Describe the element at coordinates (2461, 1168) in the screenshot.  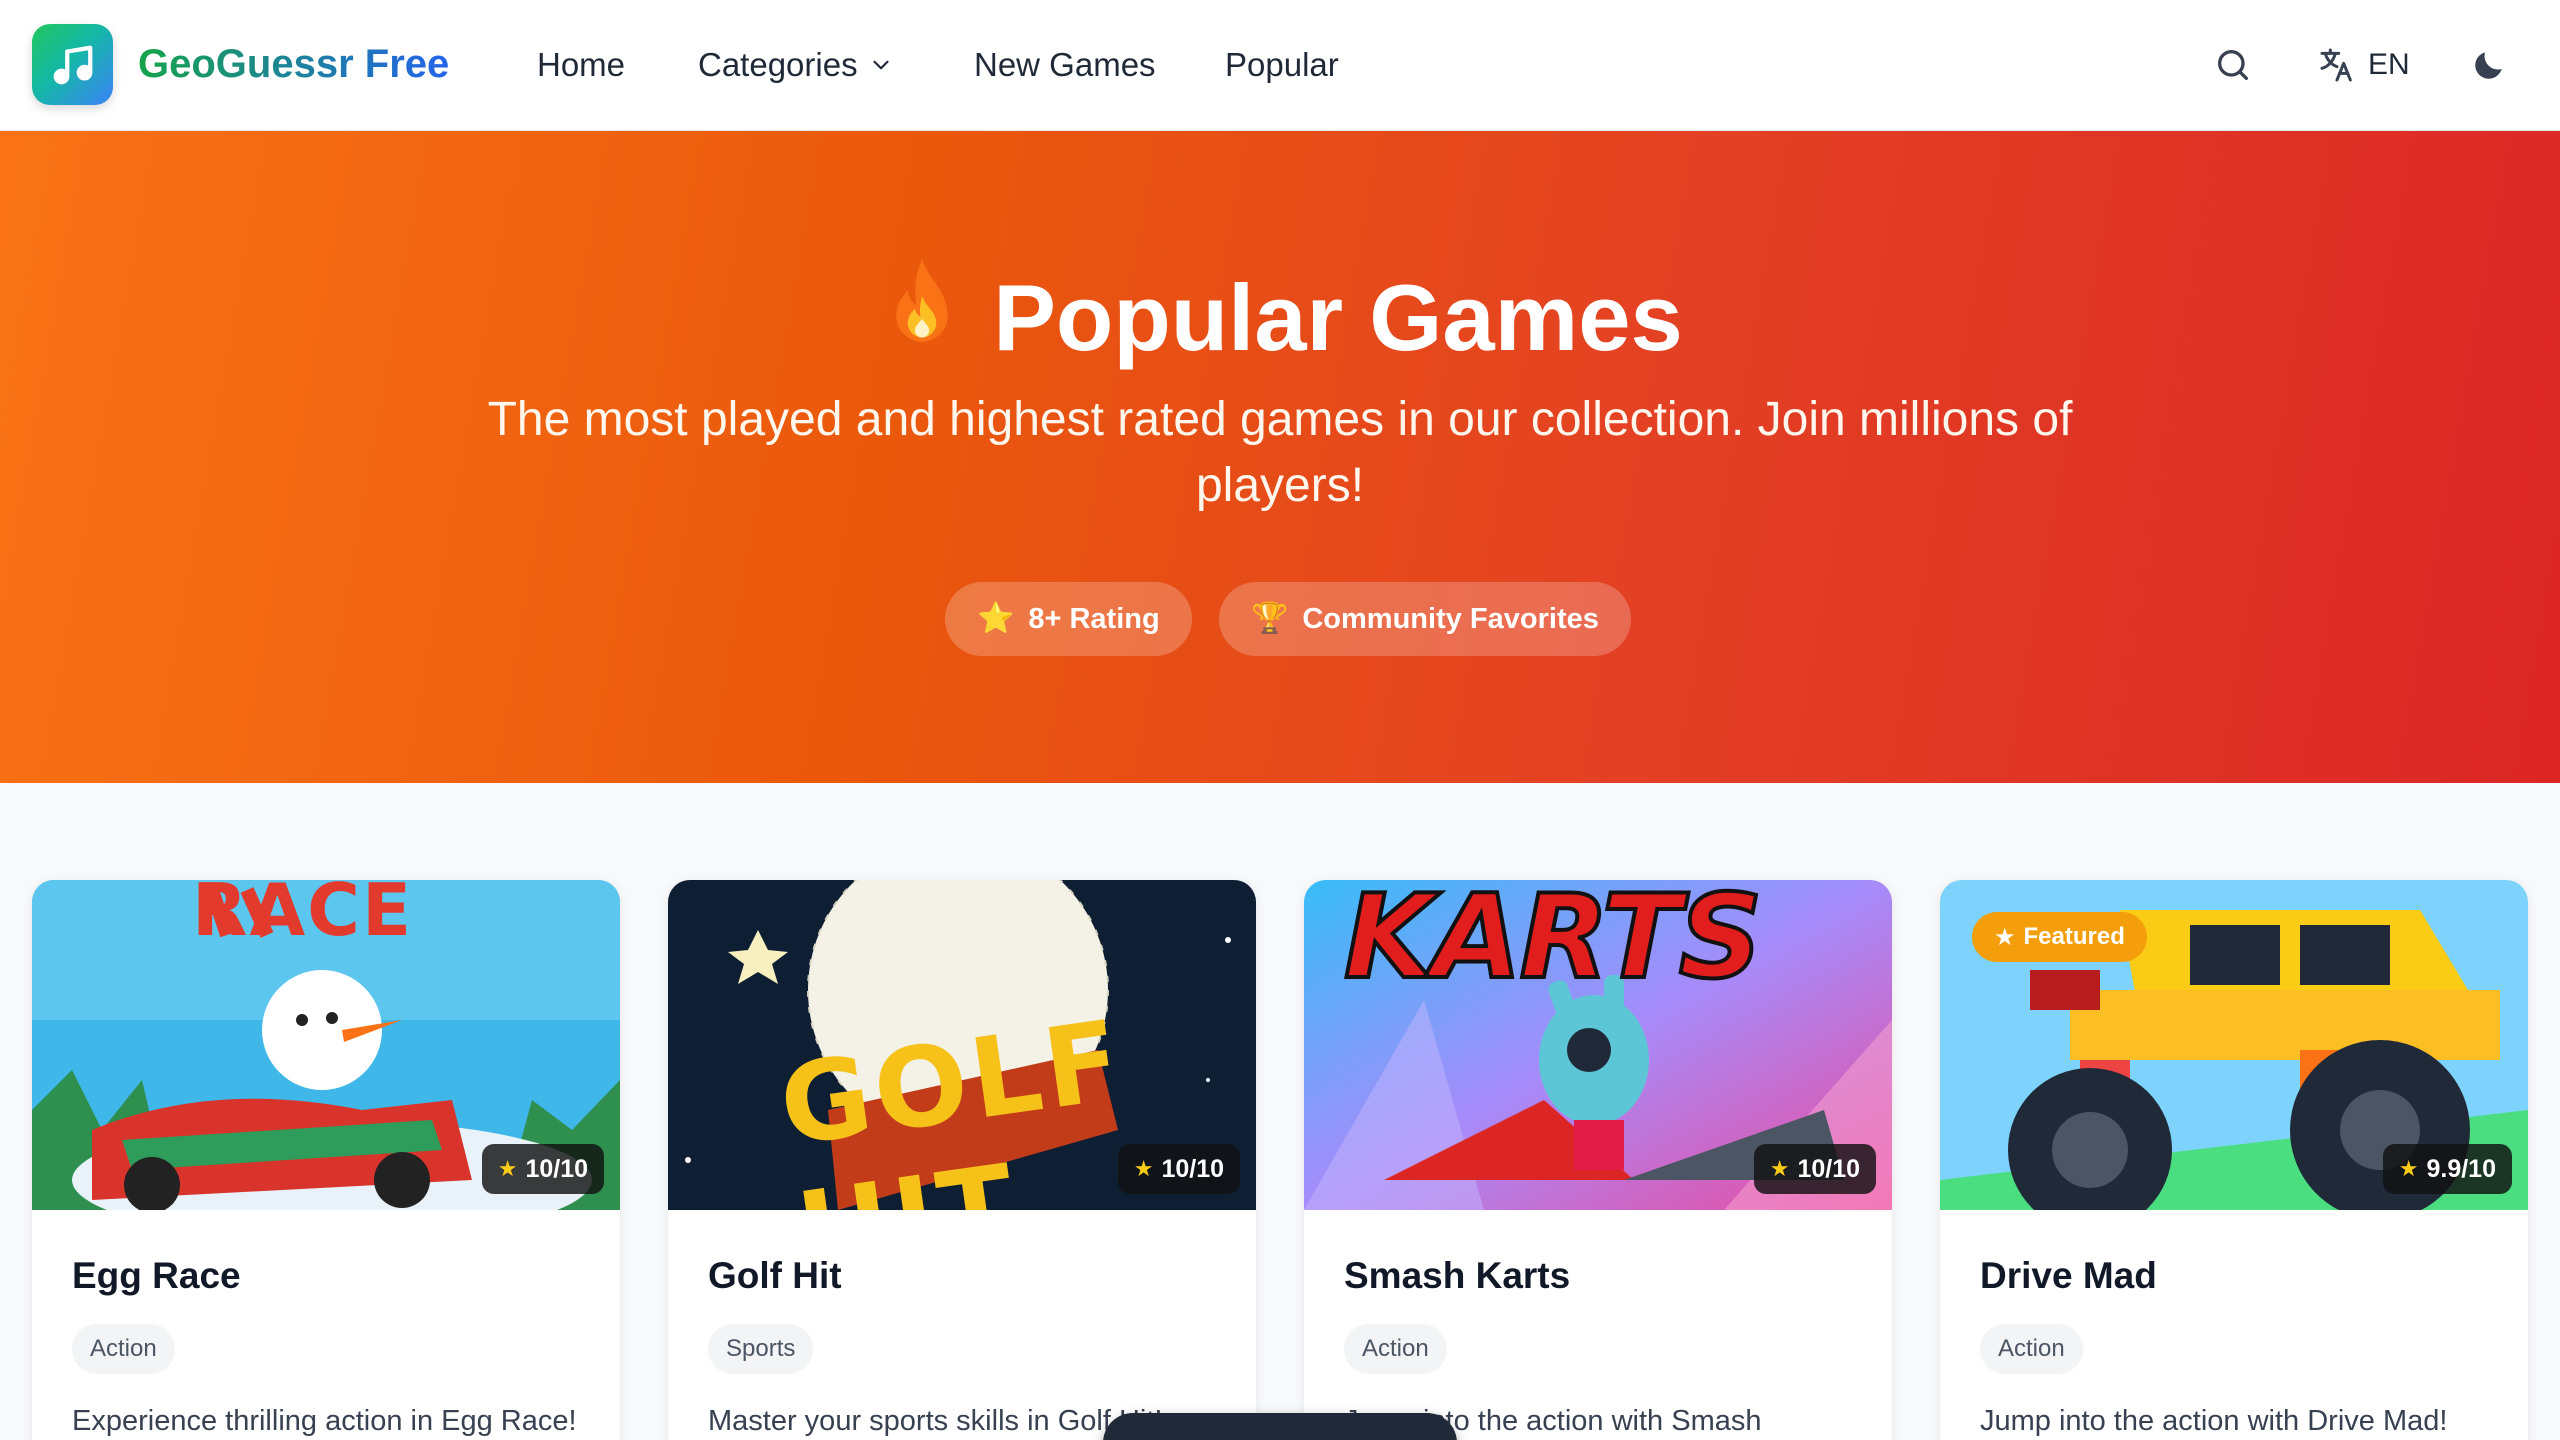
I see `rating-value: 9.9/10` at that location.